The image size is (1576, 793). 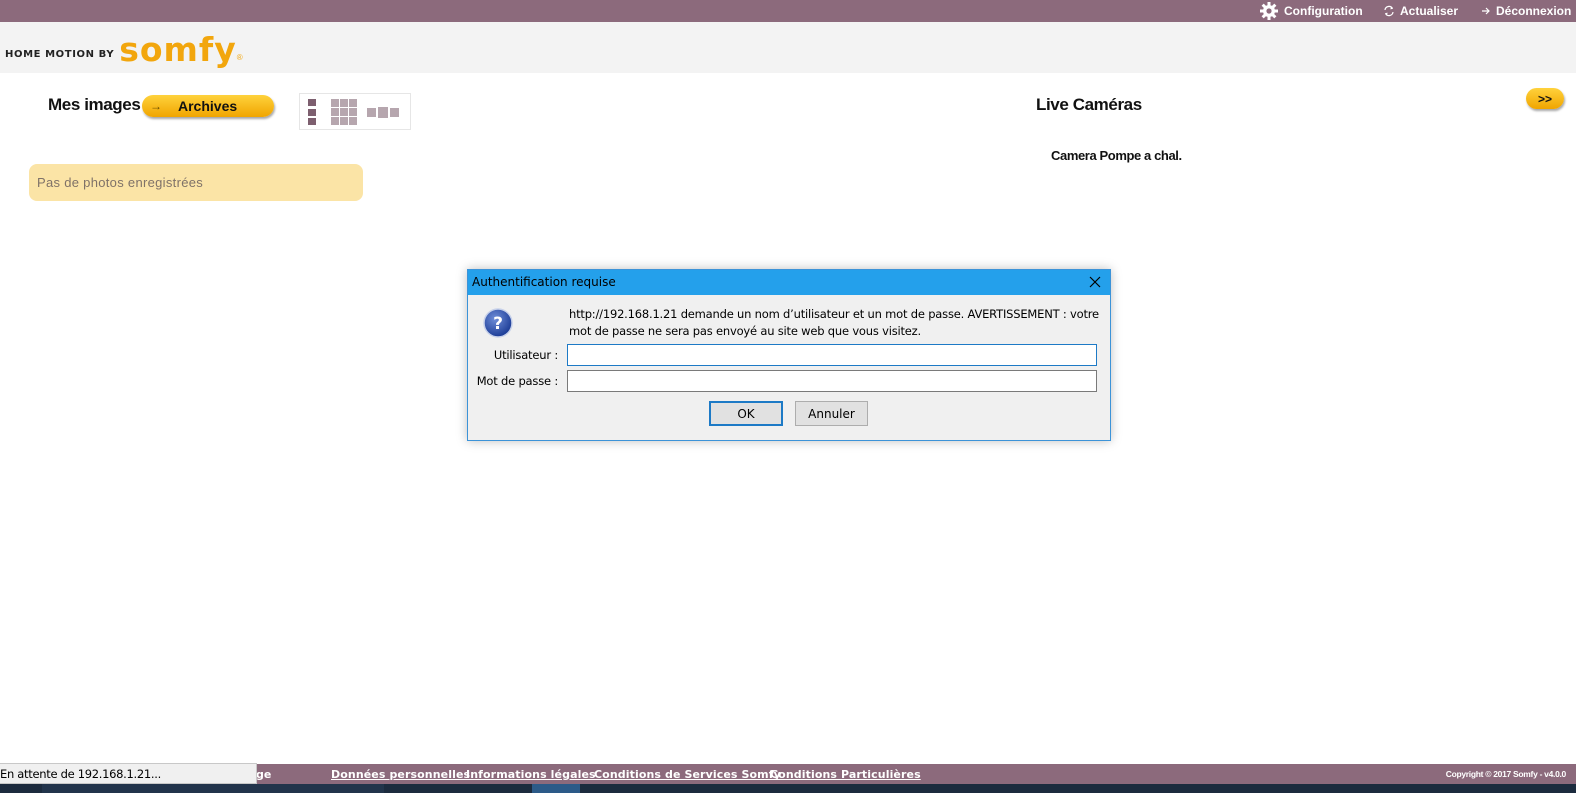 I want to click on view-mode-selector, so click(x=355, y=111).